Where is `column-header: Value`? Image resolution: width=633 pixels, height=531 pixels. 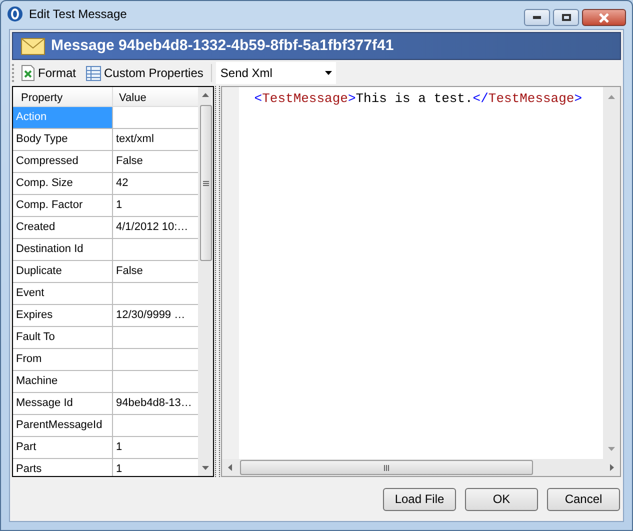 column-header: Value is located at coordinates (155, 96).